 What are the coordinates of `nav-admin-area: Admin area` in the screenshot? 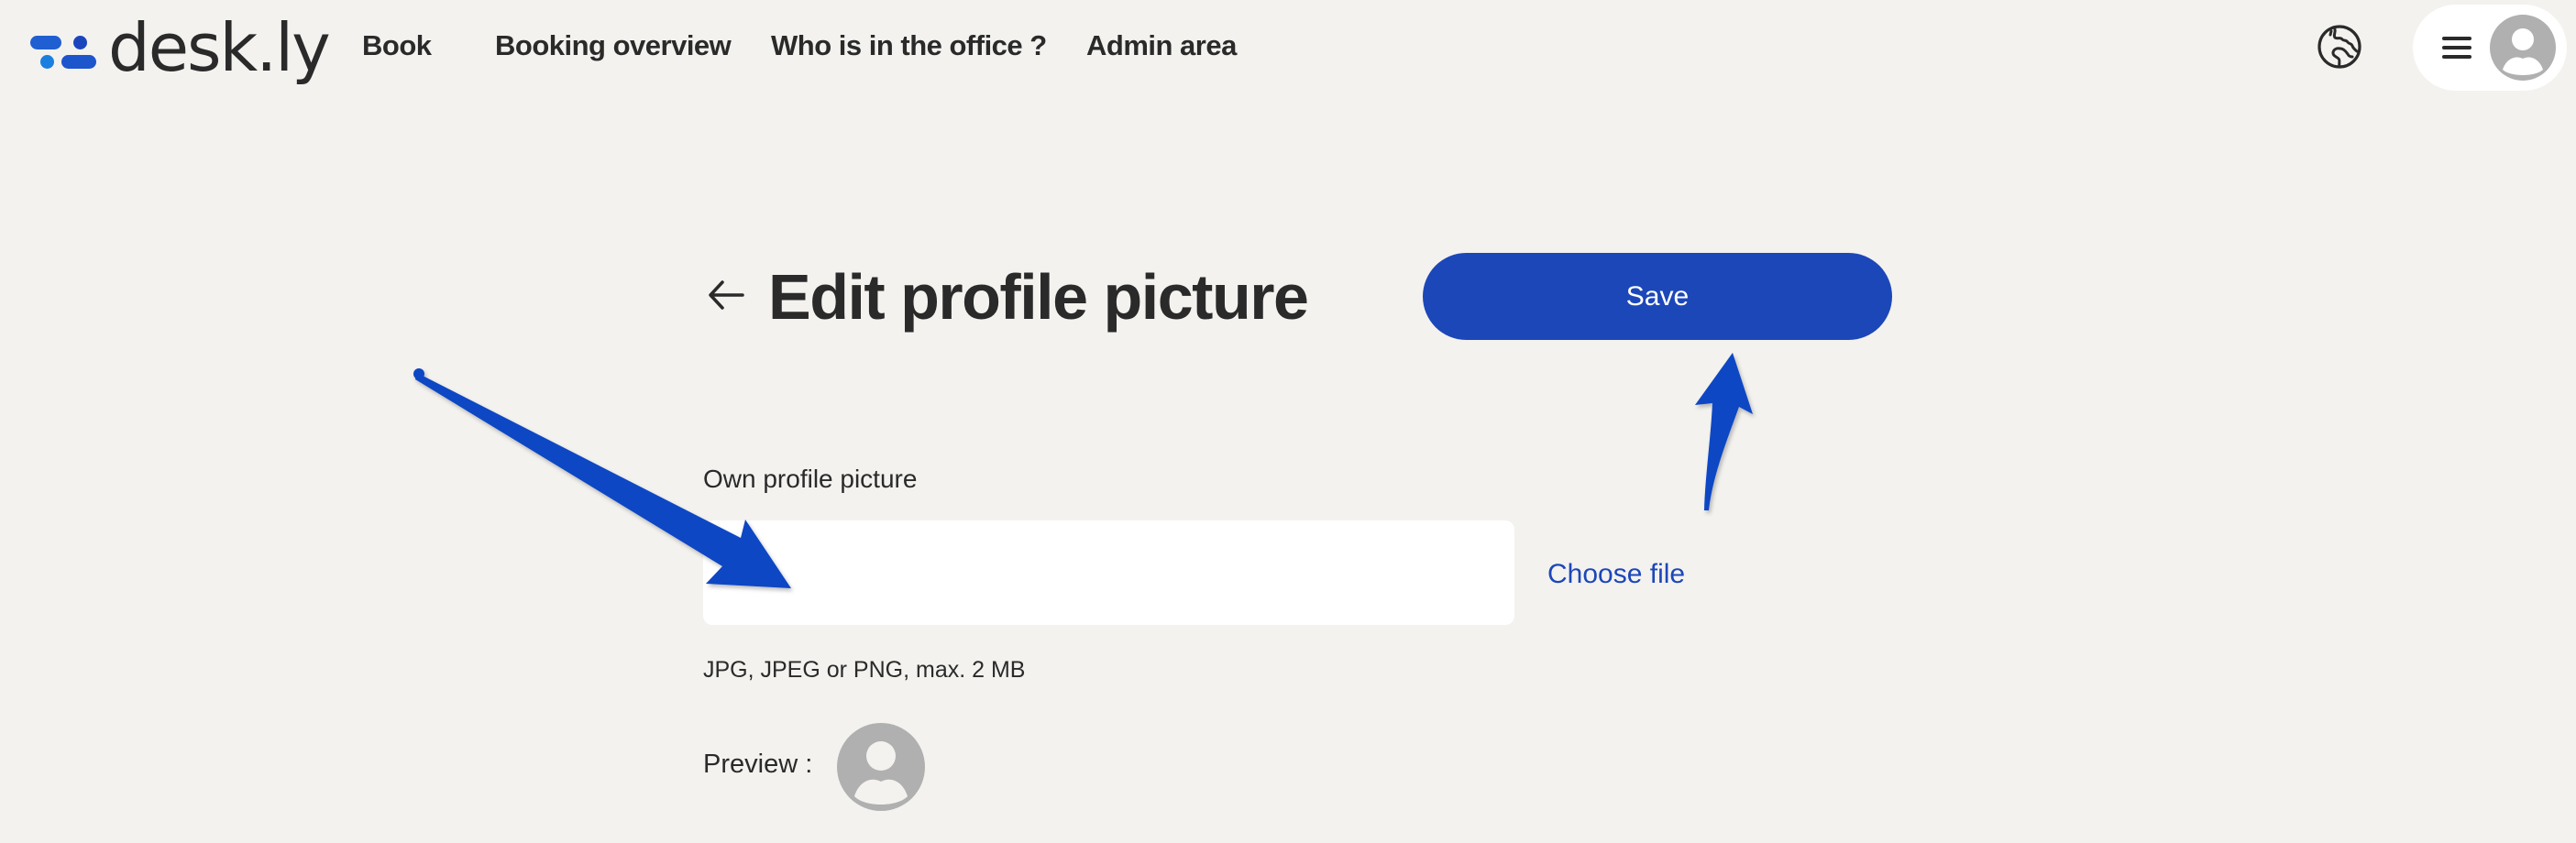 It's located at (1161, 46).